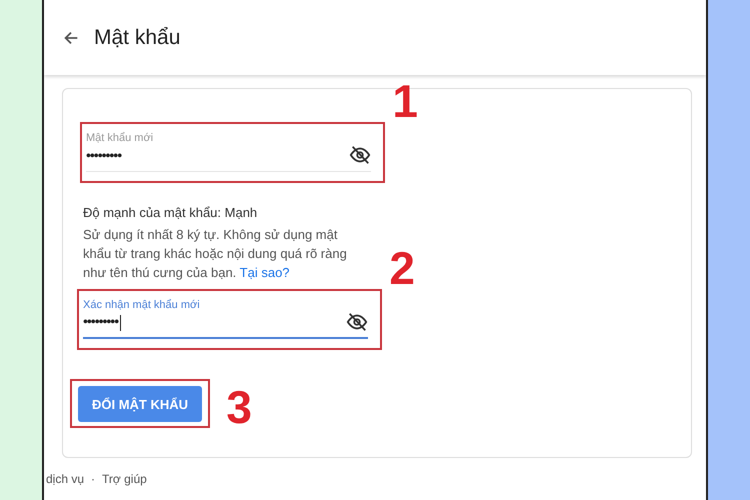 This screenshot has width=750, height=500. What do you see at coordinates (65, 479) in the screenshot?
I see `footer-link: dịch vụ` at bounding box center [65, 479].